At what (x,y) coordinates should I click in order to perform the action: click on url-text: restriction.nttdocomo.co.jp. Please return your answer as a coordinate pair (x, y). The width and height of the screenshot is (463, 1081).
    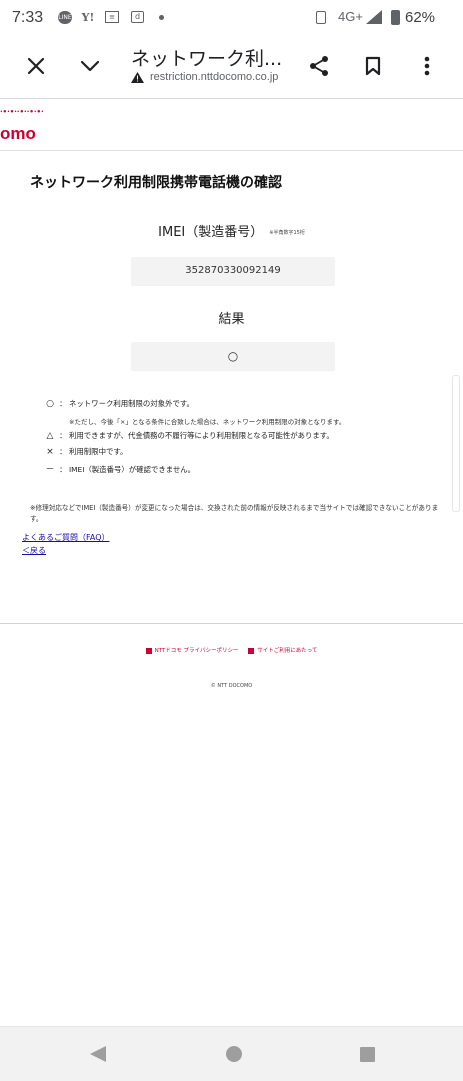
    Looking at the image, I should click on (214, 77).